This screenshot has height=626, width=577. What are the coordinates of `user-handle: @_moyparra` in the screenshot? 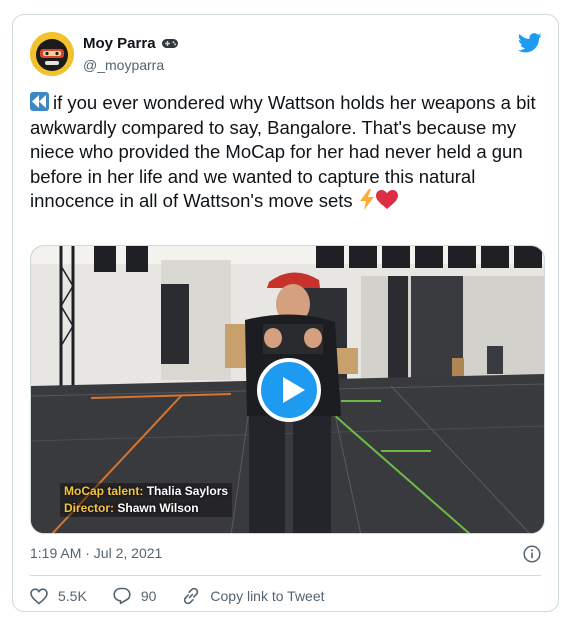 It's located at (123, 65).